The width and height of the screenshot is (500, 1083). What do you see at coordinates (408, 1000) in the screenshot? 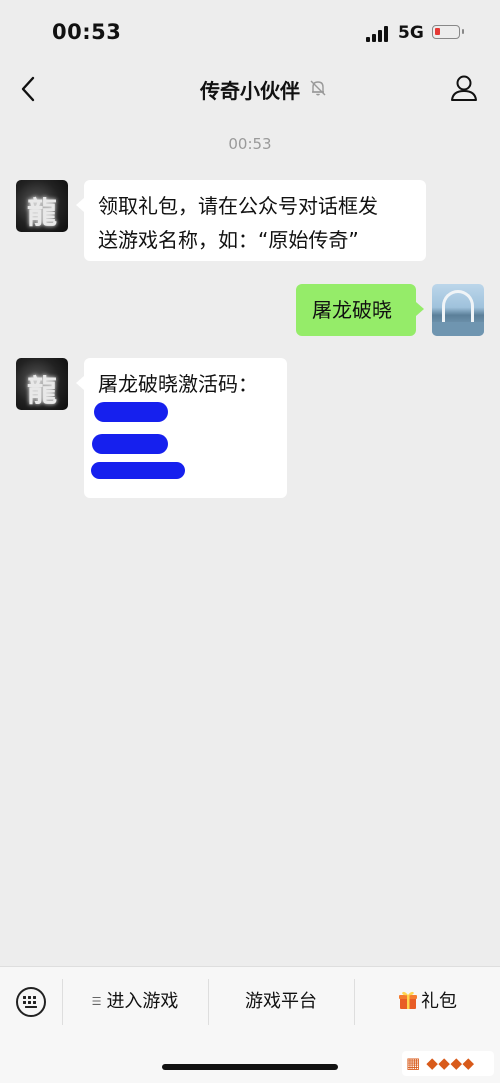
I see `gift-icon` at bounding box center [408, 1000].